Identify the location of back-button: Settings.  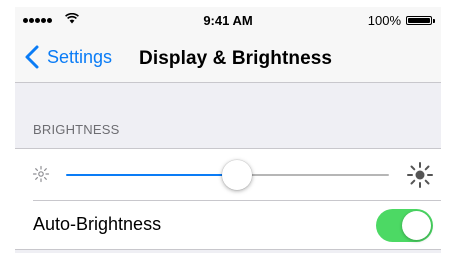
(67, 57).